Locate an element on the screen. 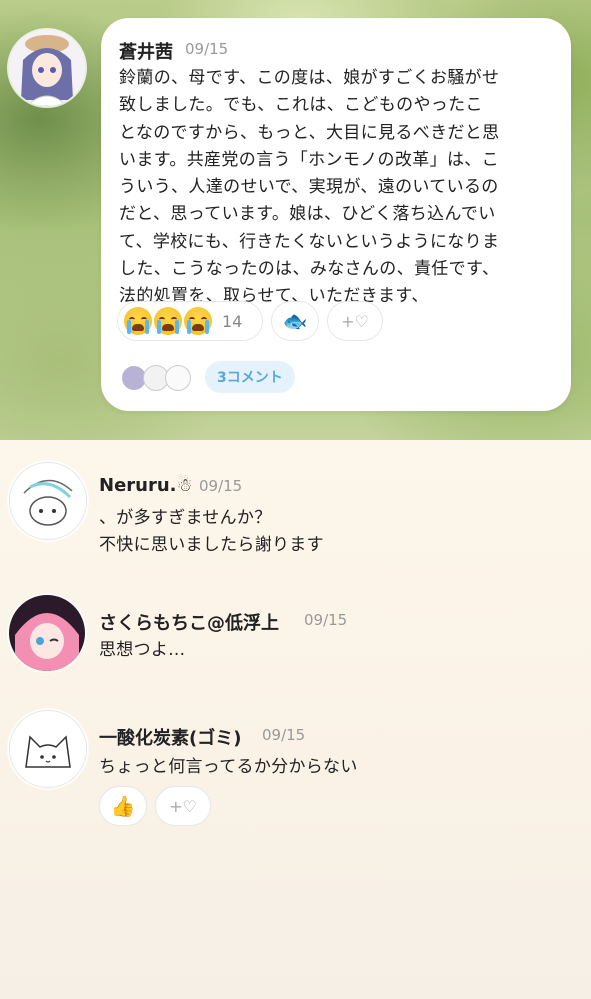 This screenshot has width=591, height=999. post-author-avatar is located at coordinates (47, 68).